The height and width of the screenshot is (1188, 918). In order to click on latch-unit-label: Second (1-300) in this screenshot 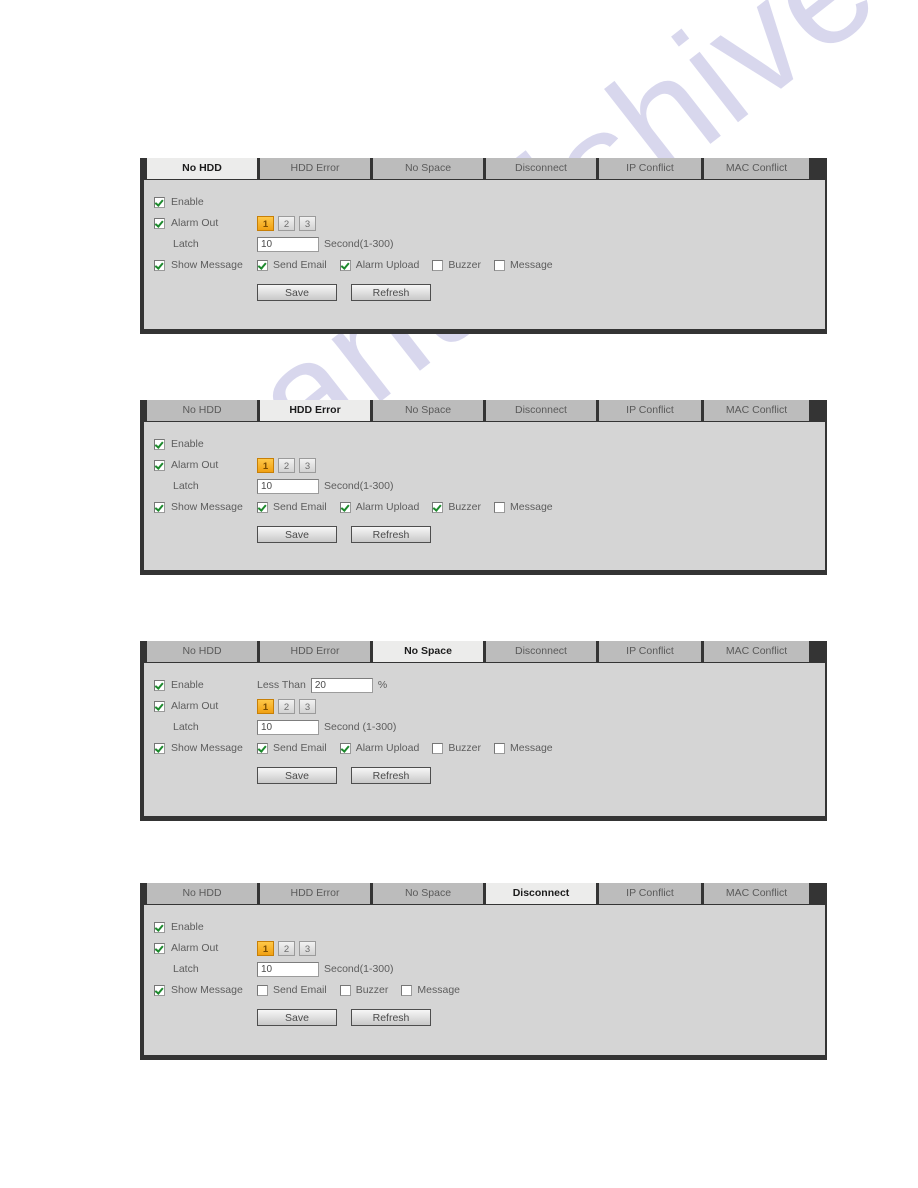, I will do `click(360, 727)`.